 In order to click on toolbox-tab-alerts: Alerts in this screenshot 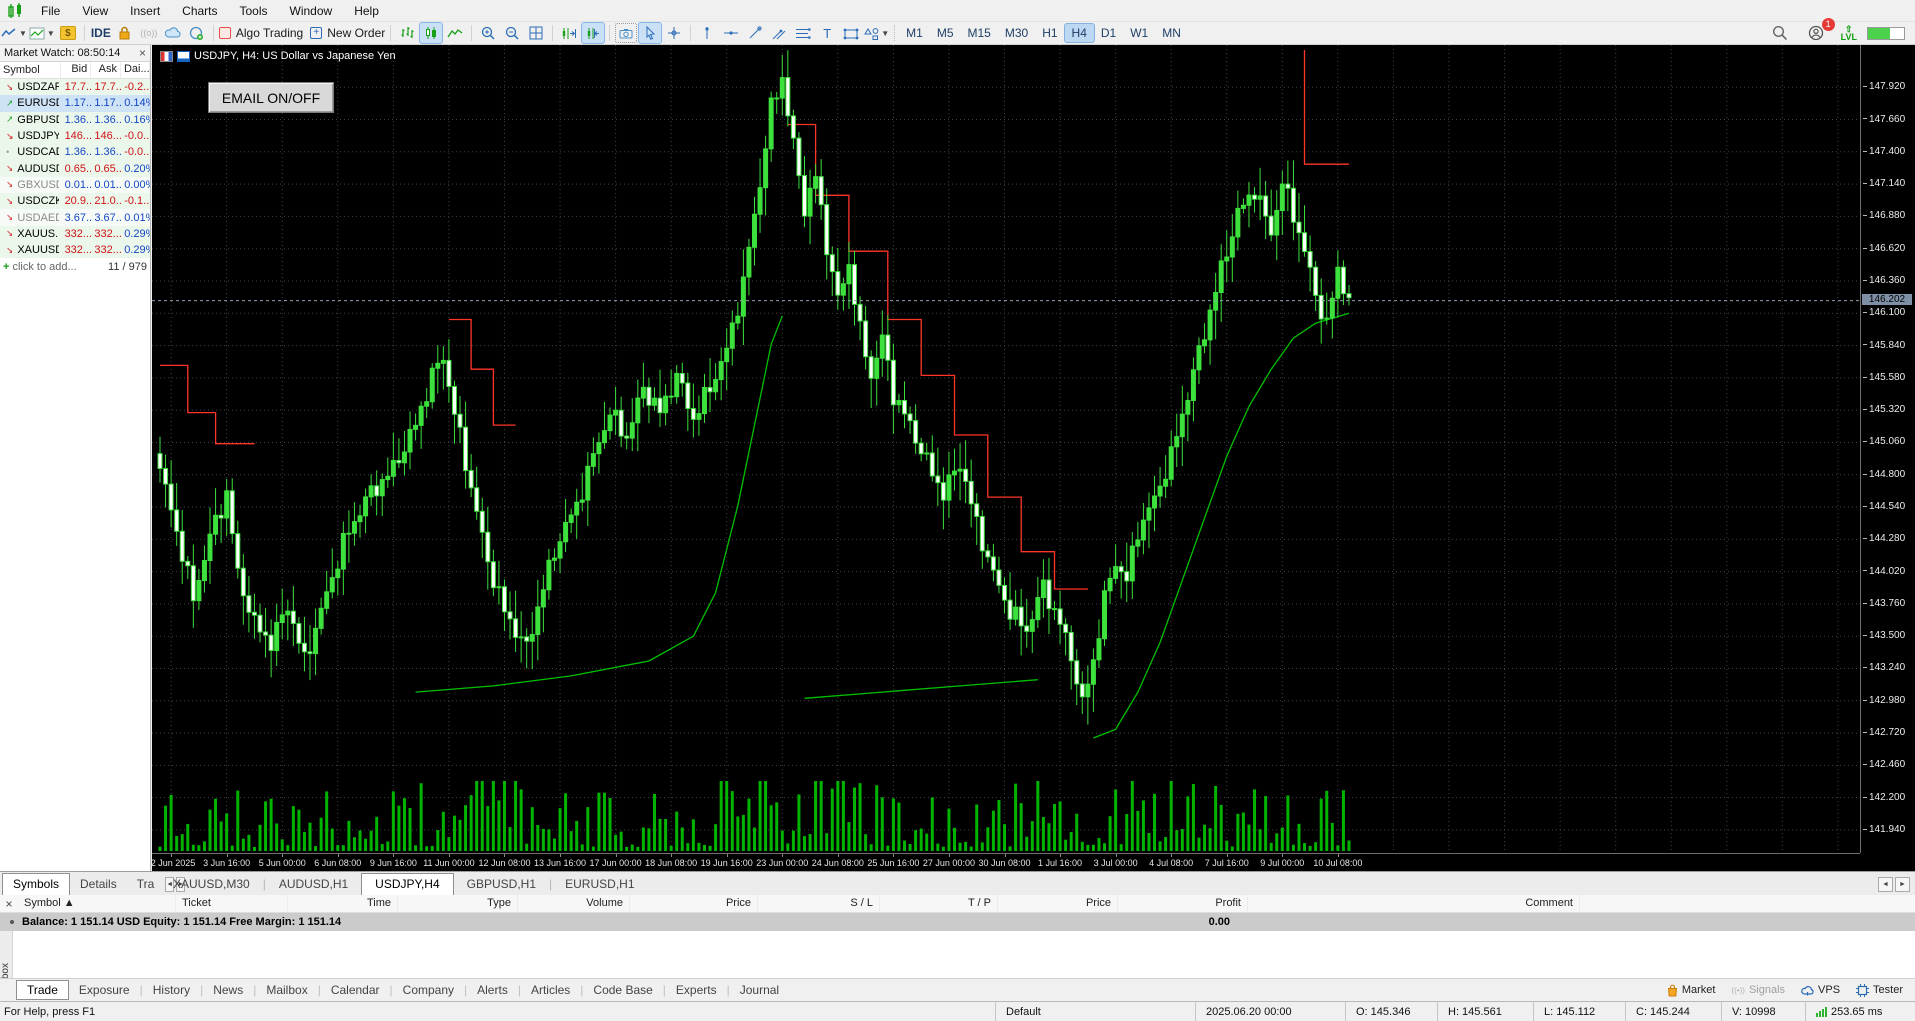, I will do `click(492, 990)`.